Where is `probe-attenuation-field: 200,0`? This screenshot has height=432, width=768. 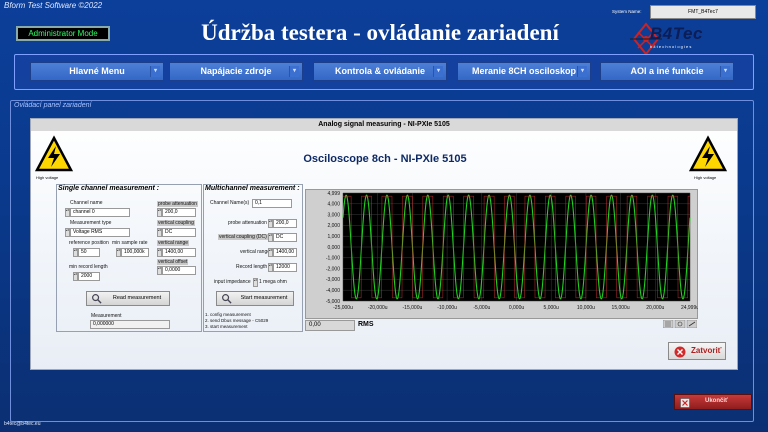 probe-attenuation-field: 200,0 is located at coordinates (179, 212).